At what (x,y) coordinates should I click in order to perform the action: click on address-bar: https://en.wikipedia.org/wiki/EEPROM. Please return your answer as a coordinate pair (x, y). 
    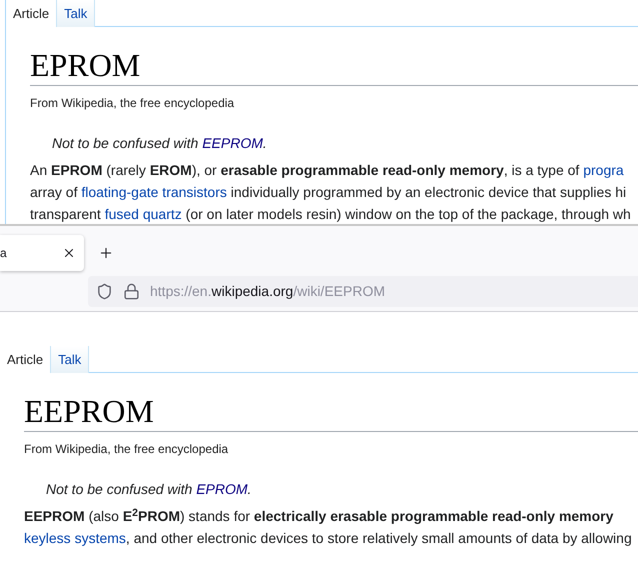
    Looking at the image, I should click on (363, 291).